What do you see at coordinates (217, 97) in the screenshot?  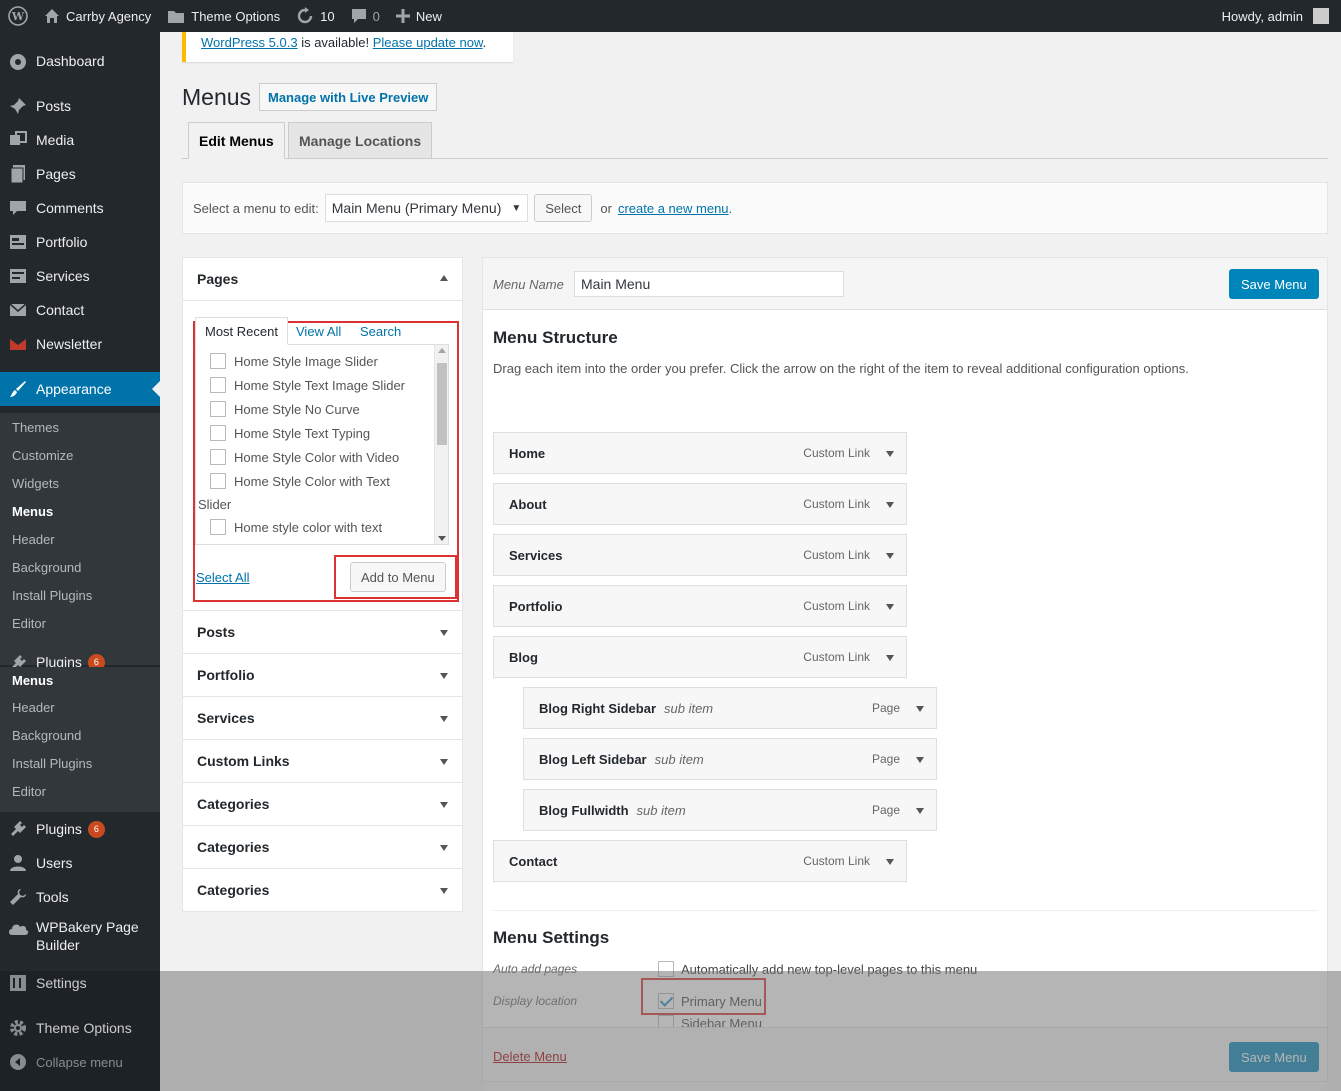 I see `page-title: Menus` at bounding box center [217, 97].